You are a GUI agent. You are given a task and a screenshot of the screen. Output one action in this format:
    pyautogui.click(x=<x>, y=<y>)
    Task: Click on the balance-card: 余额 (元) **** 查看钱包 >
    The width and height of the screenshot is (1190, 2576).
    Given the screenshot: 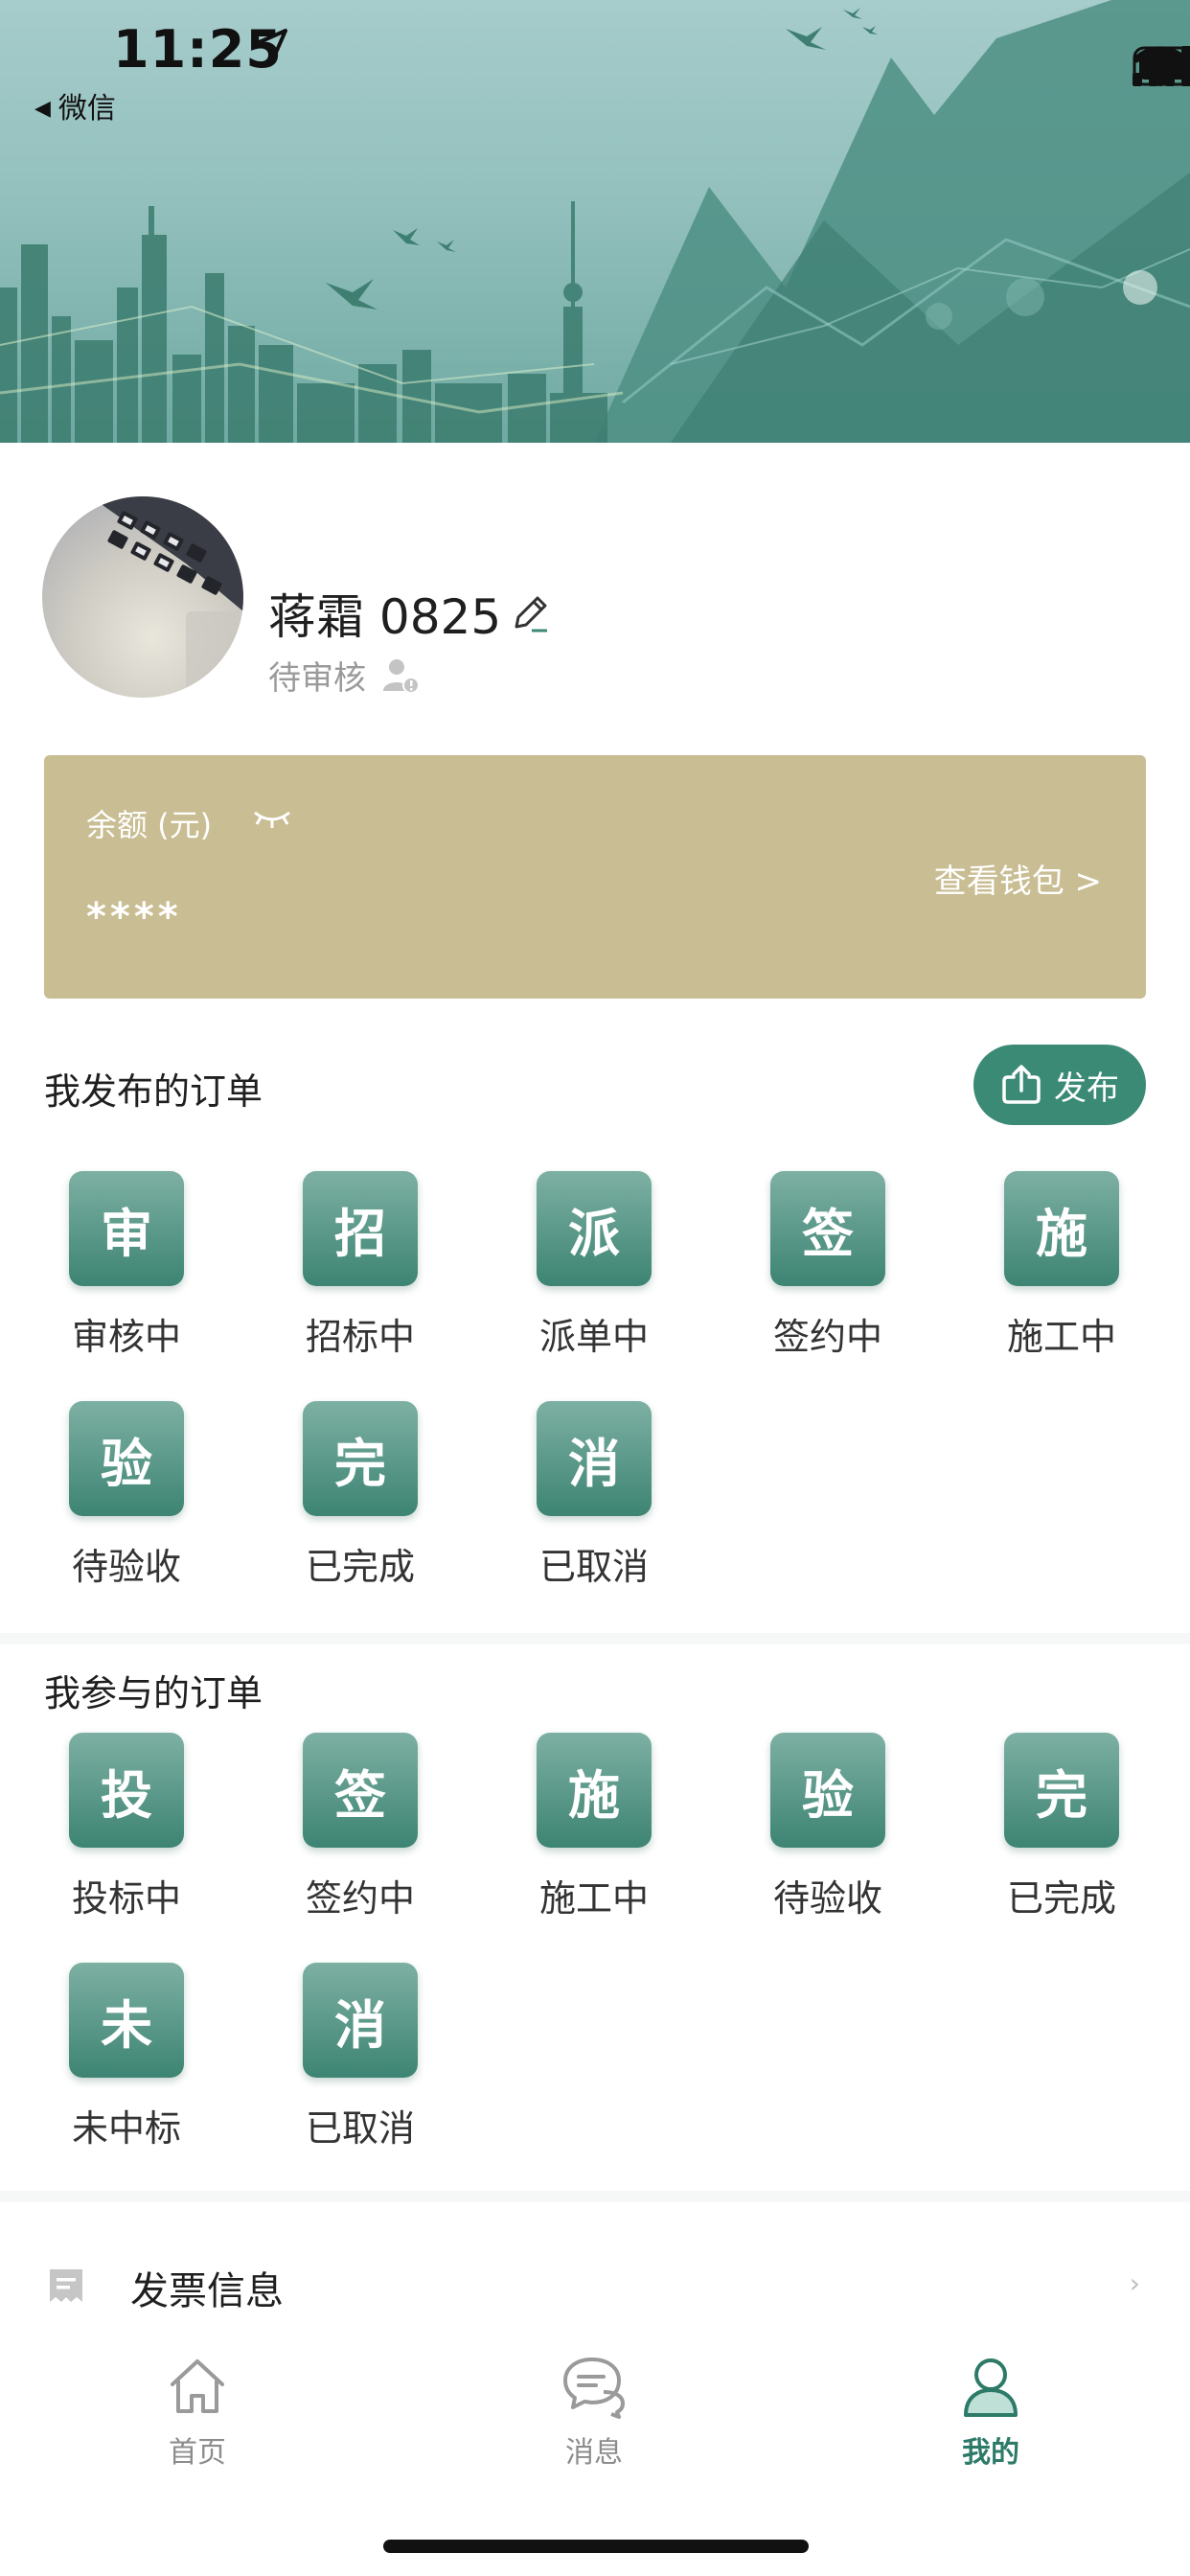 What is the action you would take?
    pyautogui.click(x=595, y=877)
    